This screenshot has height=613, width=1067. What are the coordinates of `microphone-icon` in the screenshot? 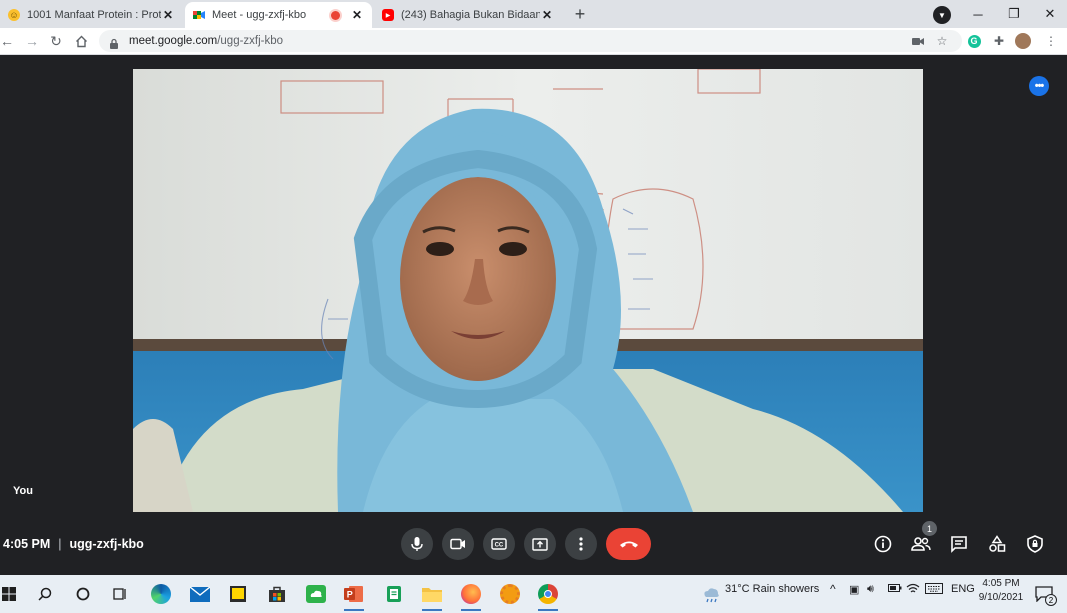 It's located at (417, 544).